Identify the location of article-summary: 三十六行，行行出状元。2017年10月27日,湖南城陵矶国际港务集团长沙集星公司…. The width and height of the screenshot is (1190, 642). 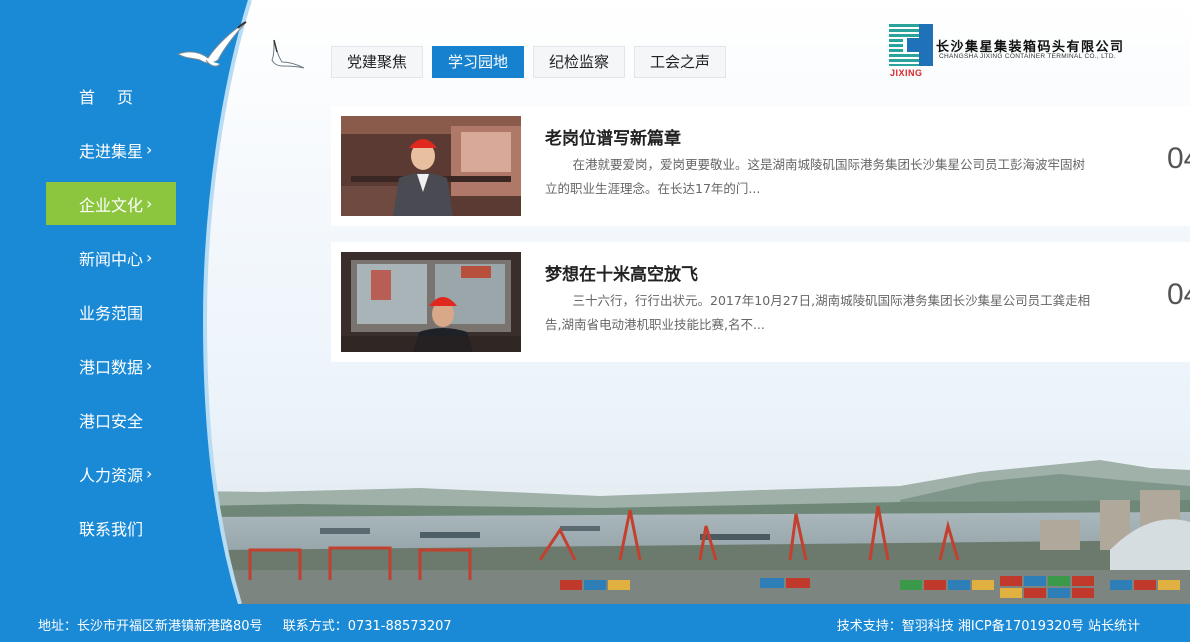
(818, 312).